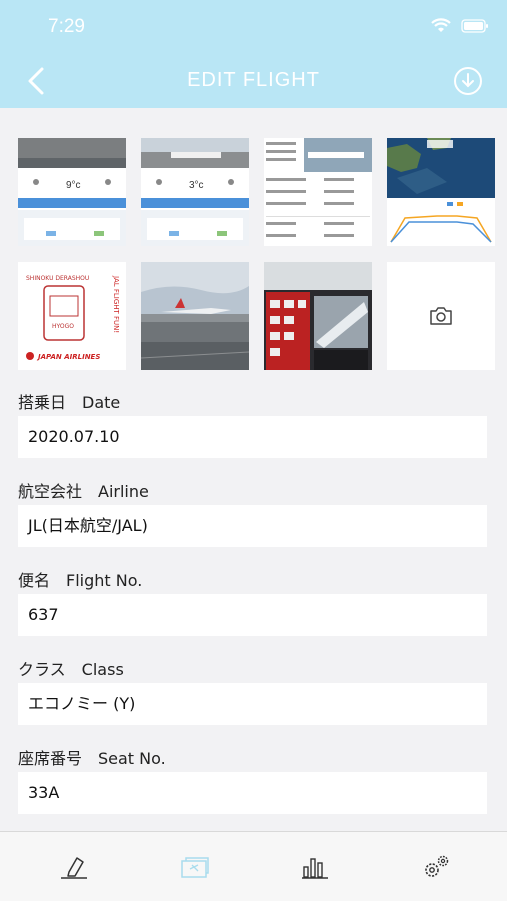 This screenshot has width=507, height=901. Describe the element at coordinates (253, 54) in the screenshot. I see `header-bar: 7:29 EDIT FLIGHT` at that location.